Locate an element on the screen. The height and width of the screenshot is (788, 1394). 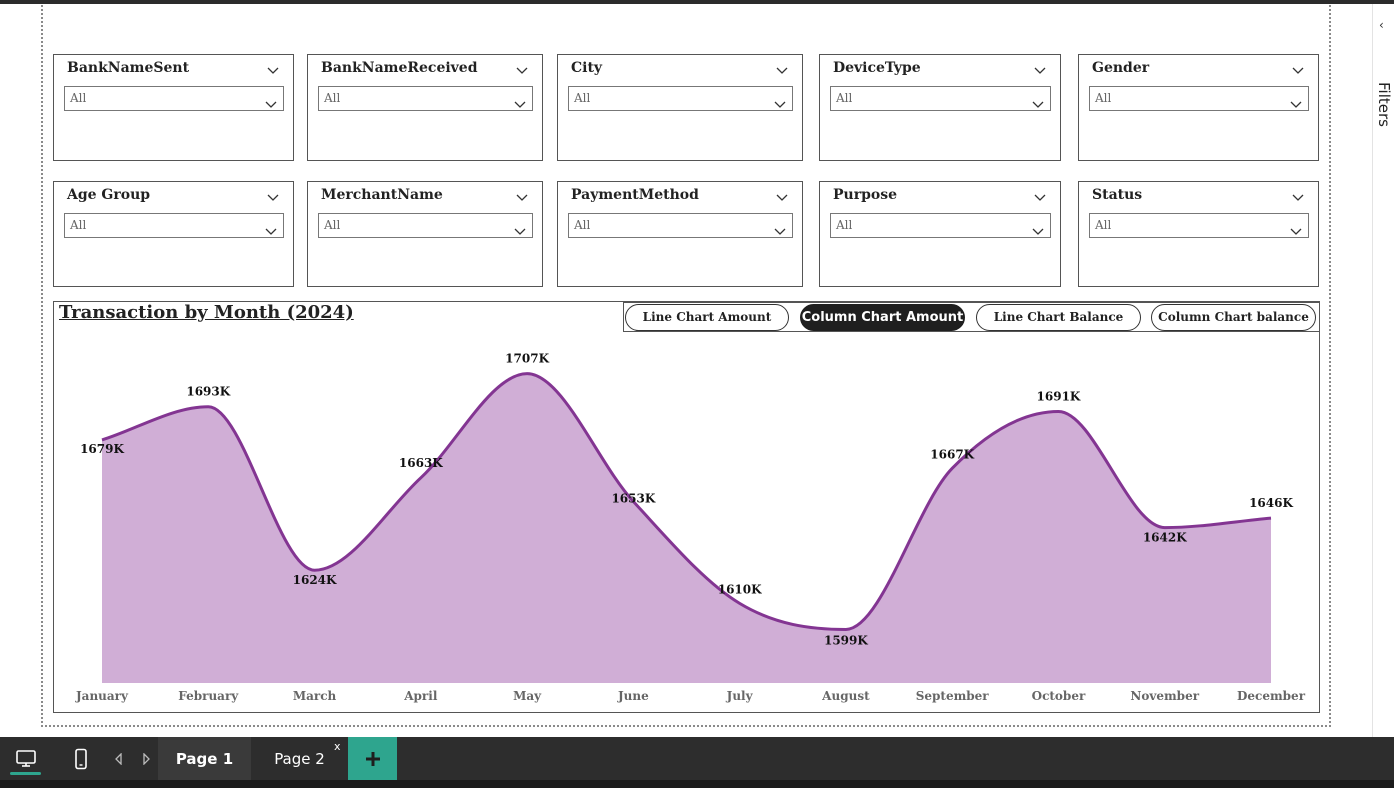
slicer-purpose: Purpose All is located at coordinates (940, 234).